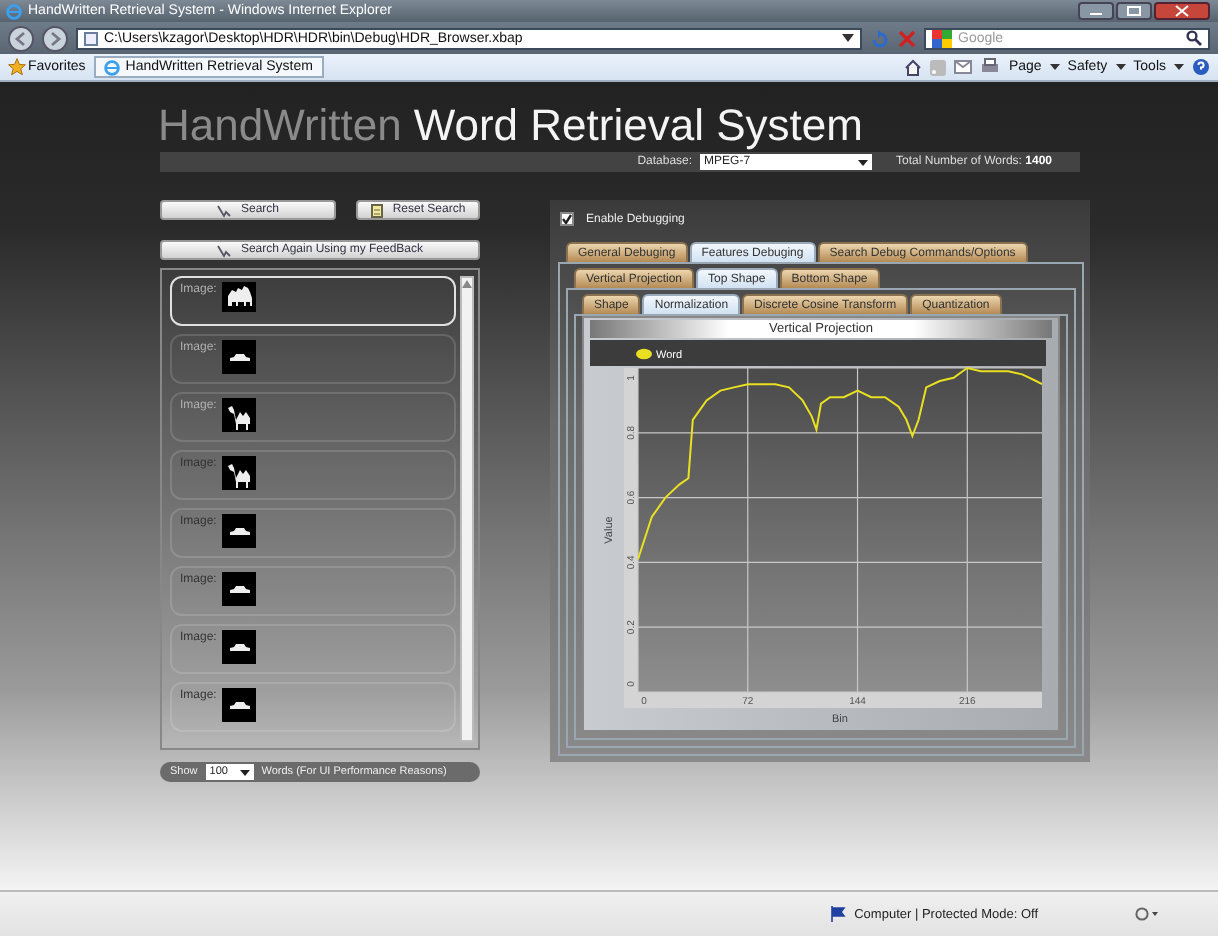  I want to click on mail-icon, so click(963, 67).